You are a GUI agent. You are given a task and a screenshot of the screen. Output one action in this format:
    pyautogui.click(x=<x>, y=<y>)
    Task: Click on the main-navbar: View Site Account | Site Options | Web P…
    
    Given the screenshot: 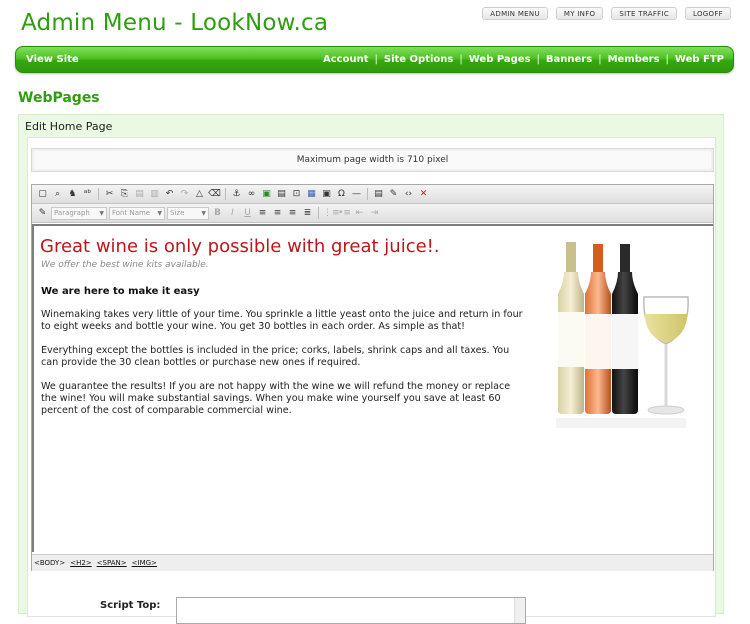 What is the action you would take?
    pyautogui.click(x=374, y=59)
    